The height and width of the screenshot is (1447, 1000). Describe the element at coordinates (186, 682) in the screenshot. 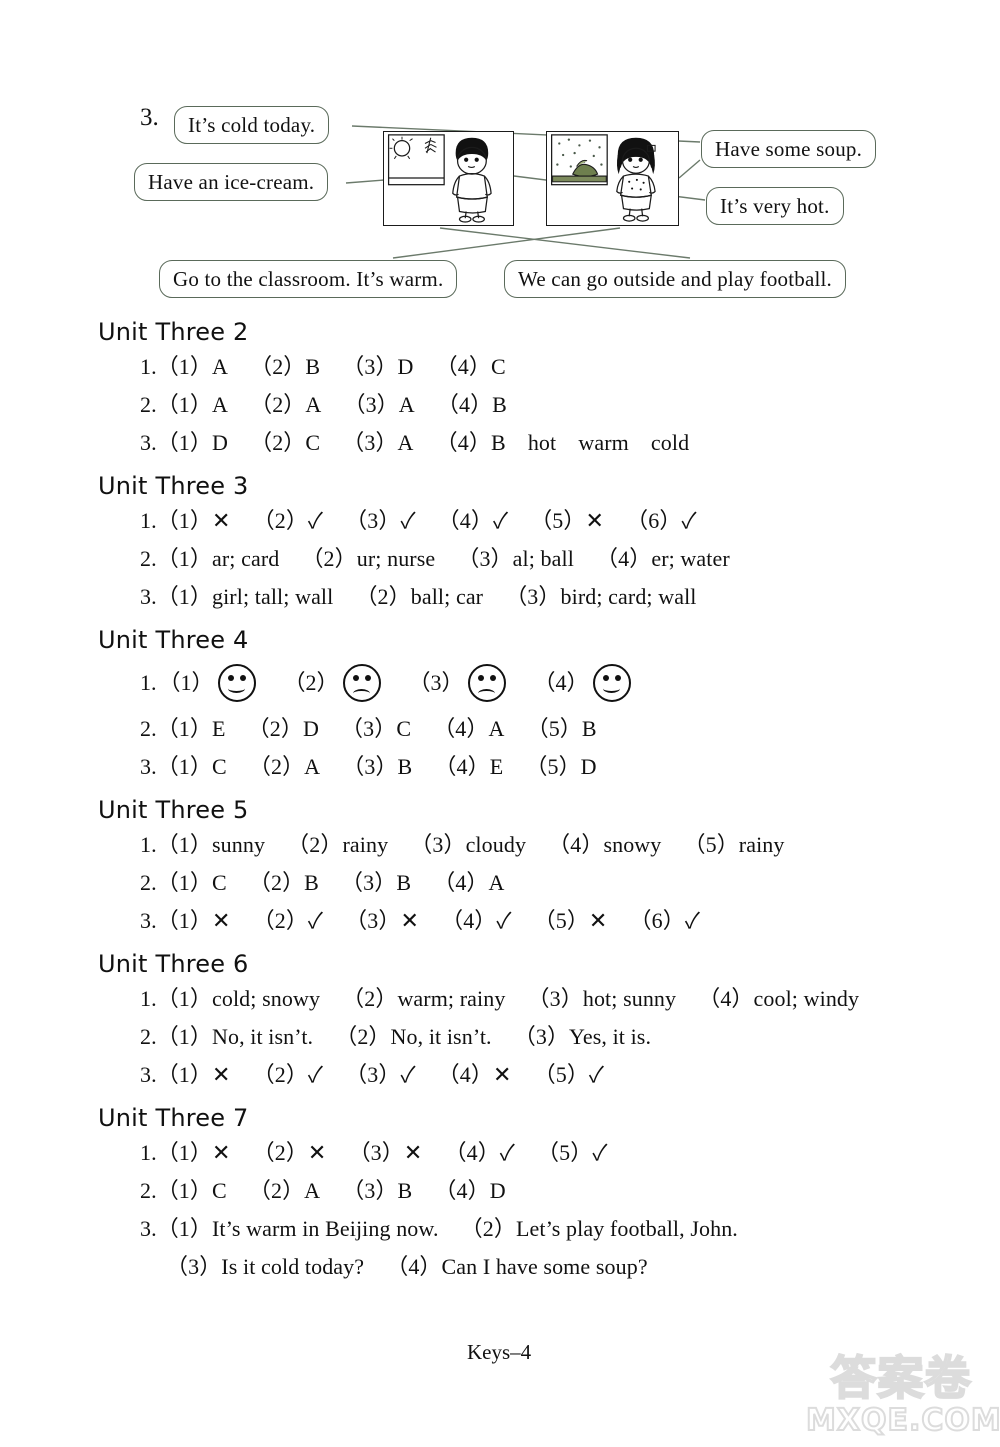

I see `sub-item-label: （1）` at that location.